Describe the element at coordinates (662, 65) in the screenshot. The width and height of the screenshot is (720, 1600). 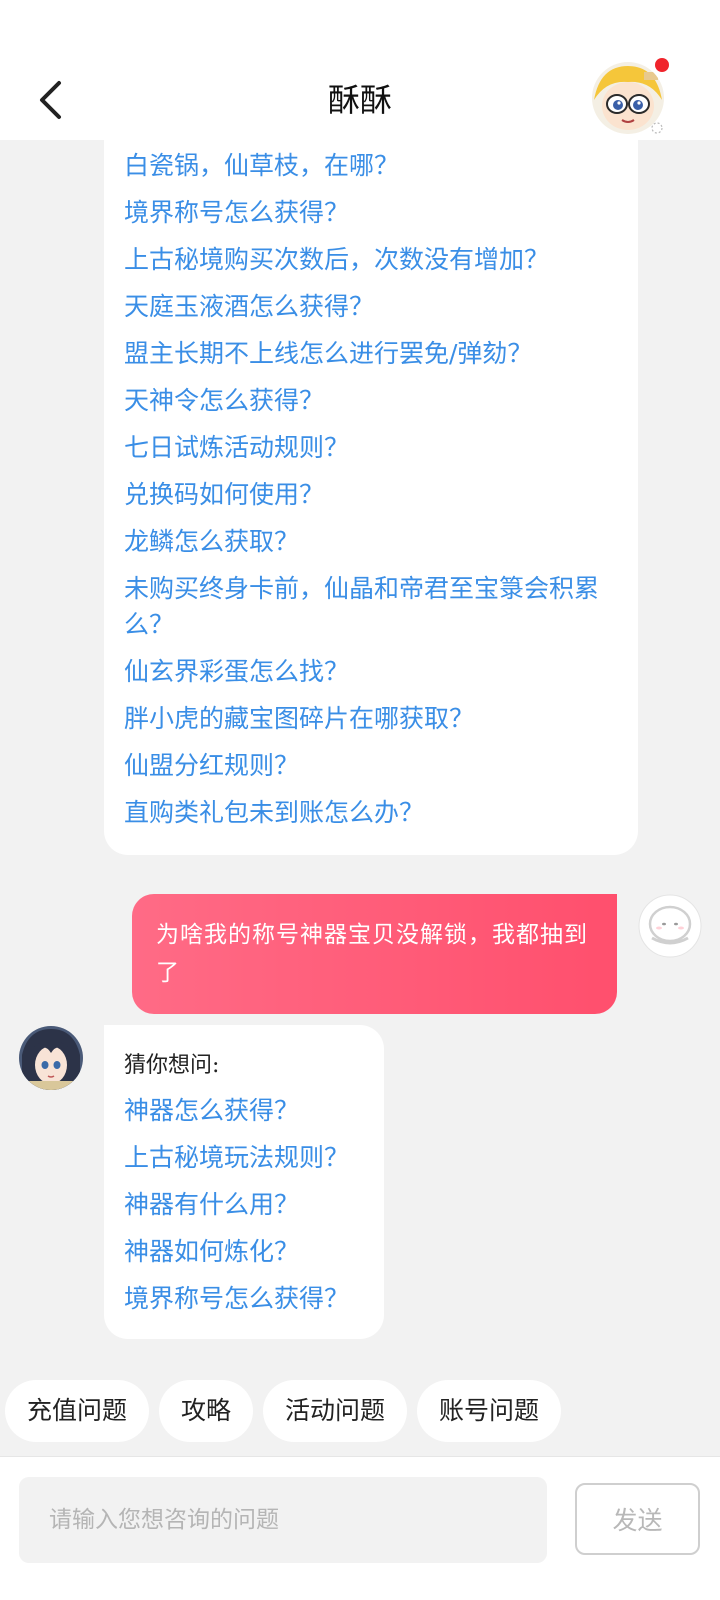
I see `notification-dot` at that location.